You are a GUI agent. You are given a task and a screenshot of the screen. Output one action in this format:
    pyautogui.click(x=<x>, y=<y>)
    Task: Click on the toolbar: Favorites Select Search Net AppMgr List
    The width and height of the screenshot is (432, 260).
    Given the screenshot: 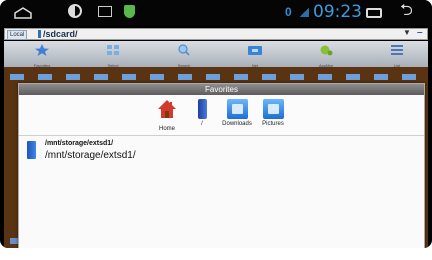 What is the action you would take?
    pyautogui.click(x=216, y=54)
    